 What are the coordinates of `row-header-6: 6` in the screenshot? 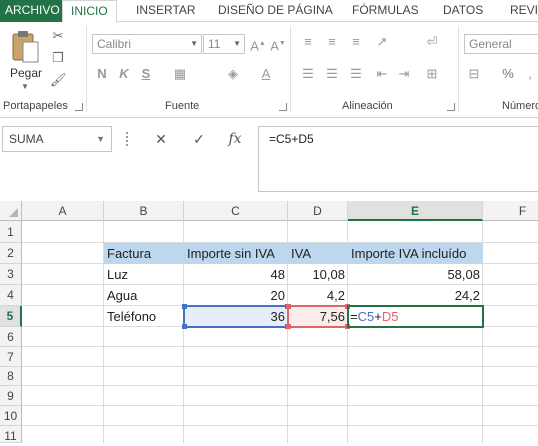 It's located at (11, 337).